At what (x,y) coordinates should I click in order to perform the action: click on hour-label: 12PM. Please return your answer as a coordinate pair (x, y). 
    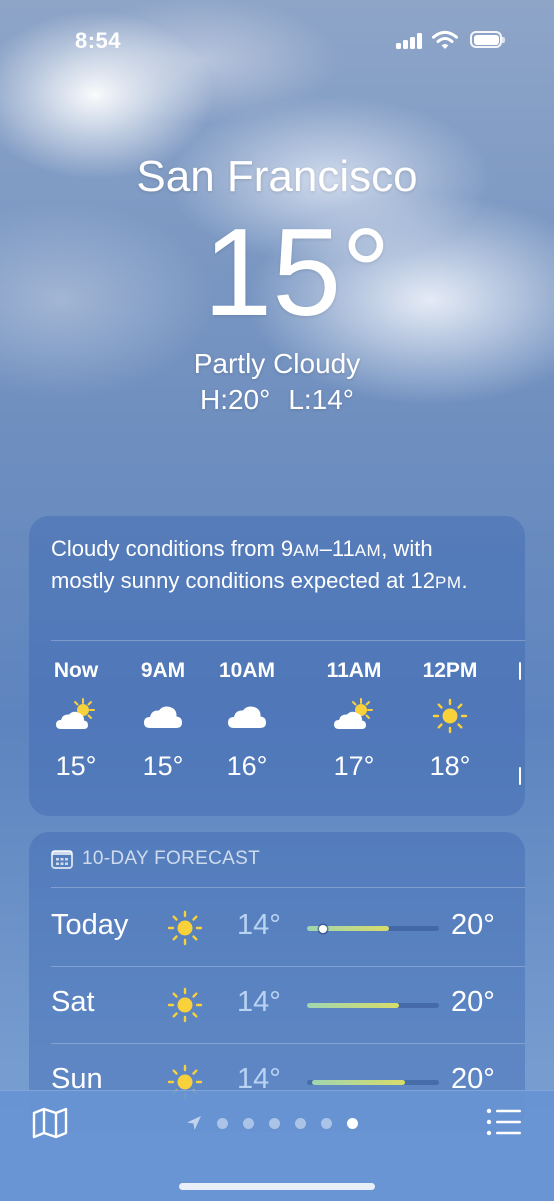
    Looking at the image, I should click on (450, 670).